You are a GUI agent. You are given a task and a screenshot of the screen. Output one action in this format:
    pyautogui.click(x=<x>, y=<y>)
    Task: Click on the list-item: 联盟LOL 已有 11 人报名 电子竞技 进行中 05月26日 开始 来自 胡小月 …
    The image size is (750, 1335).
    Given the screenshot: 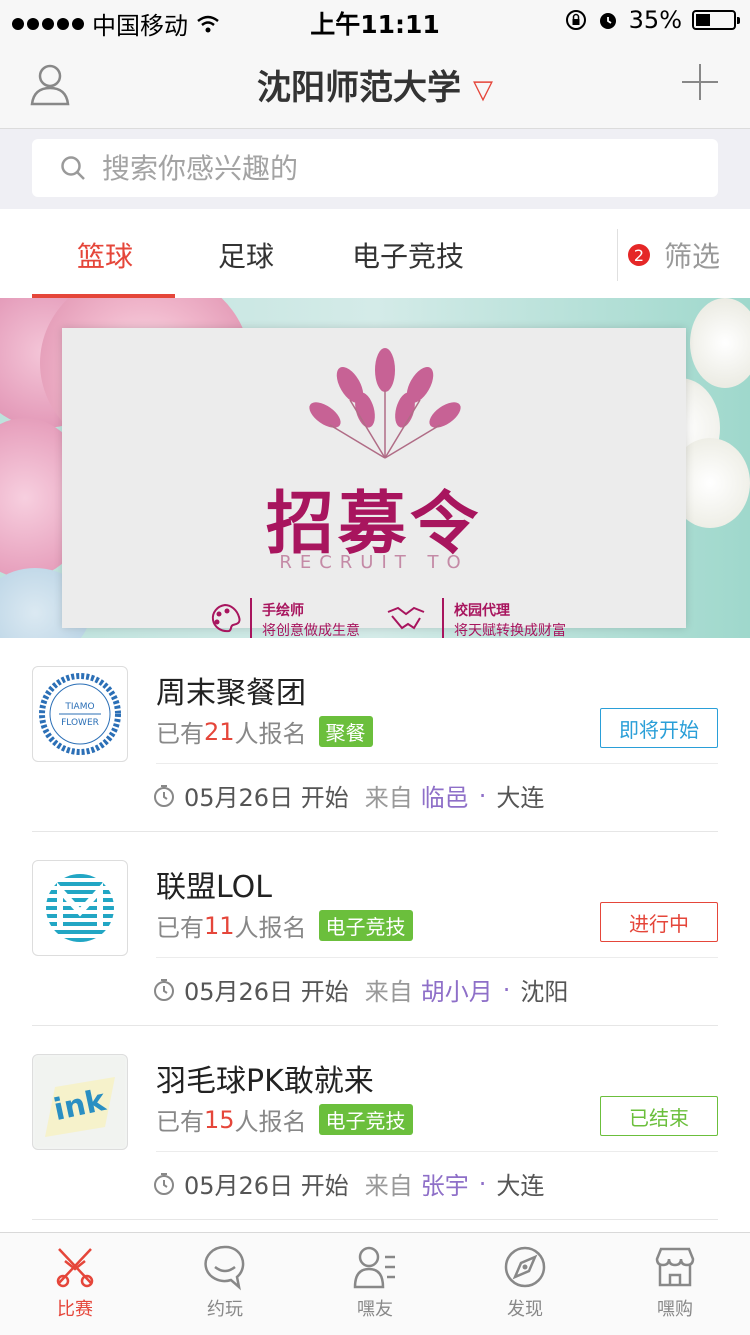 What is the action you would take?
    pyautogui.click(x=375, y=929)
    